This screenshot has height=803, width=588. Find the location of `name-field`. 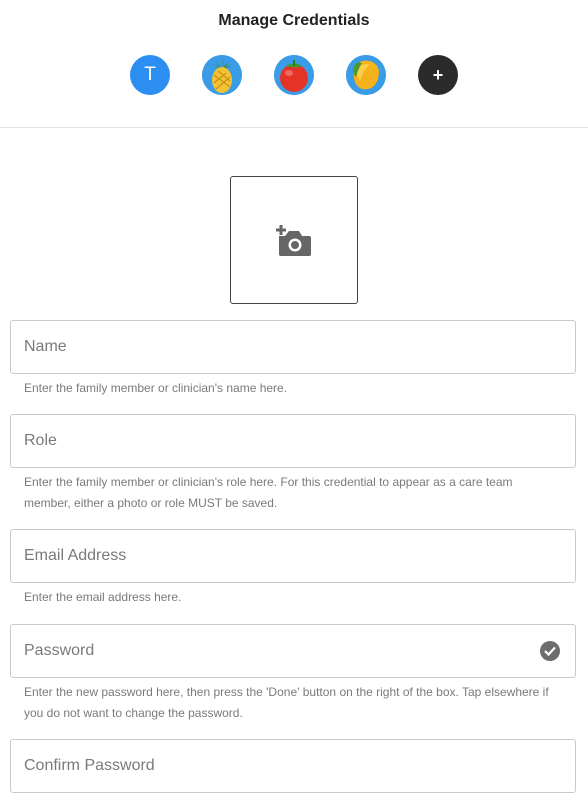

name-field is located at coordinates (293, 347).